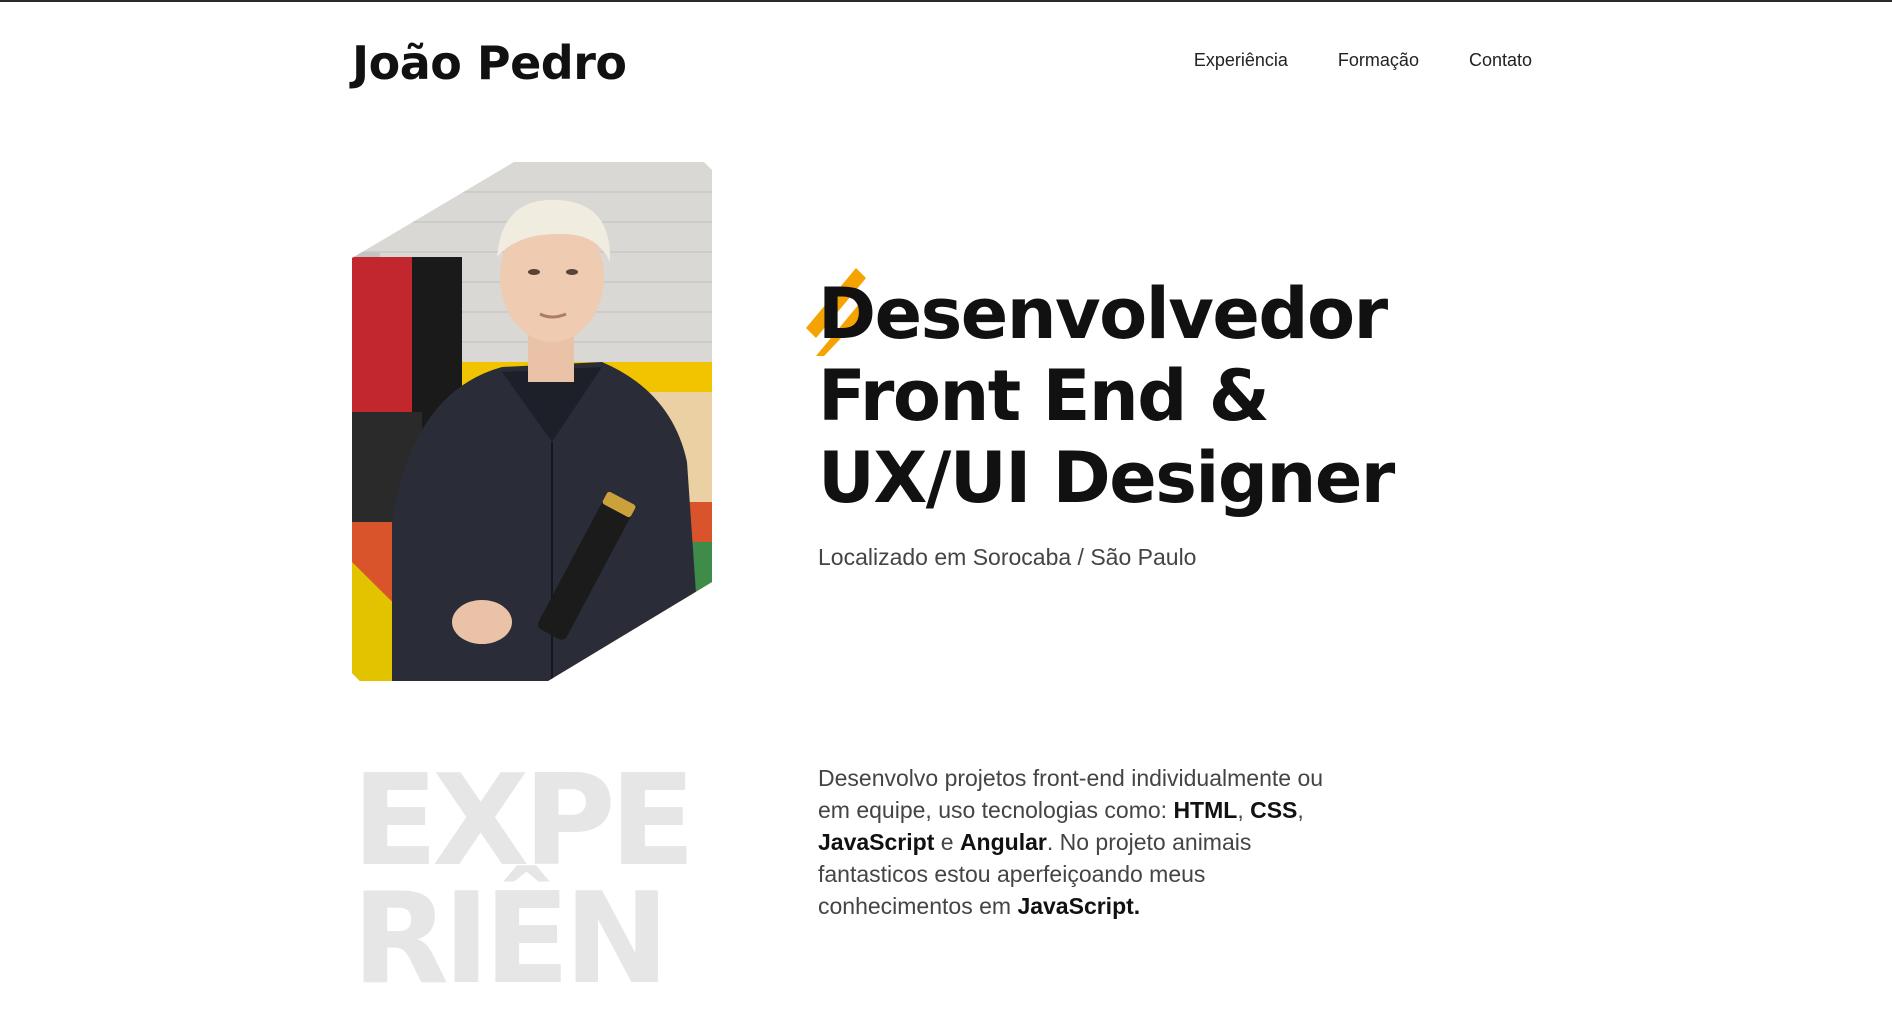  What do you see at coordinates (489, 63) in the screenshot?
I see `site-logo: João Pedro` at bounding box center [489, 63].